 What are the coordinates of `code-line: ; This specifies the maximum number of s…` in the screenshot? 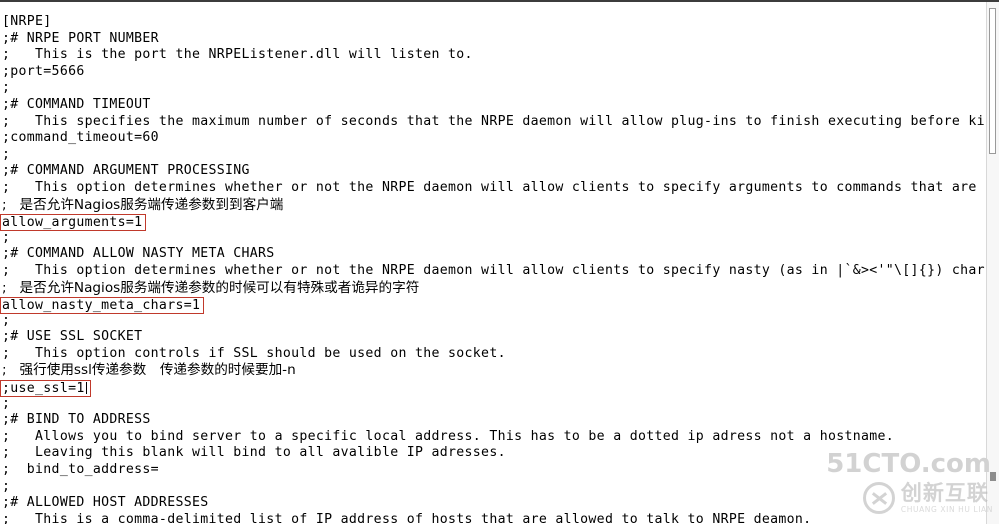 It's located at (493, 121).